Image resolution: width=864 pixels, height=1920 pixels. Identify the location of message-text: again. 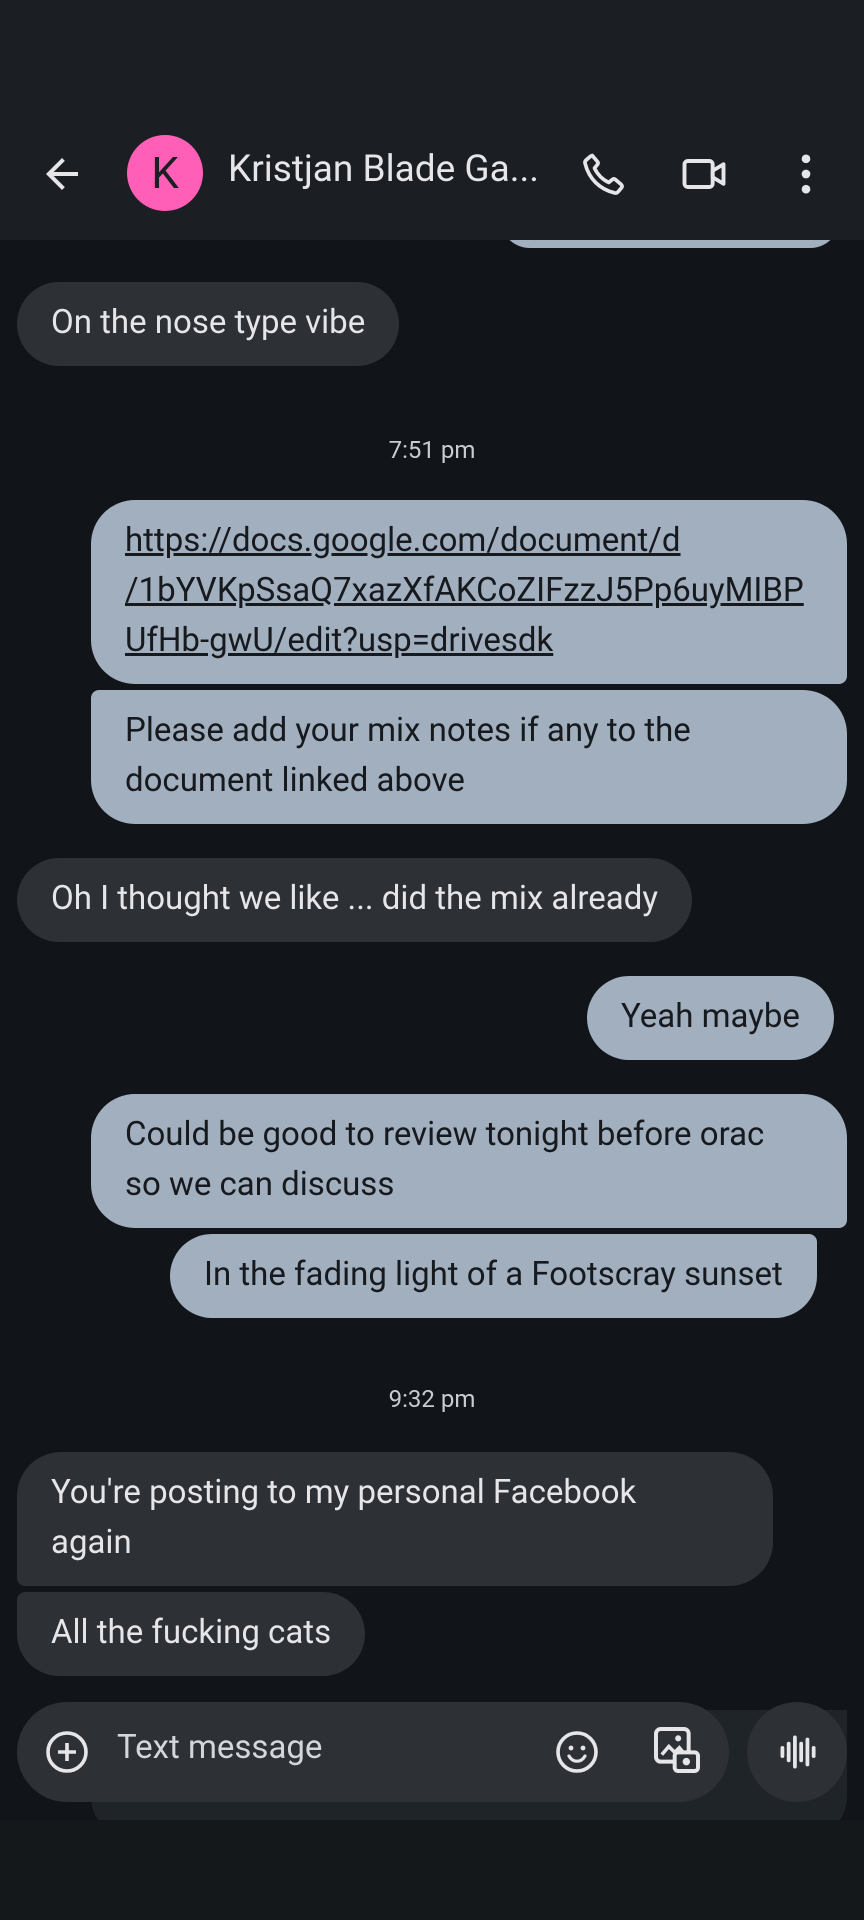
(91, 1542).